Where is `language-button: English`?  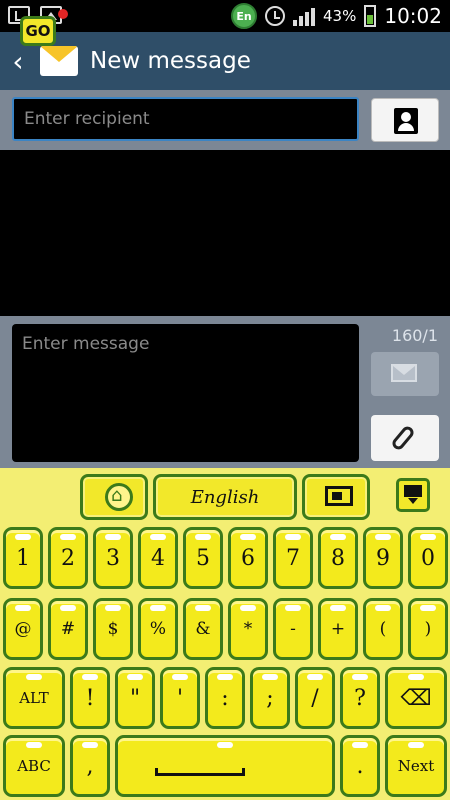
language-button: English is located at coordinates (225, 497).